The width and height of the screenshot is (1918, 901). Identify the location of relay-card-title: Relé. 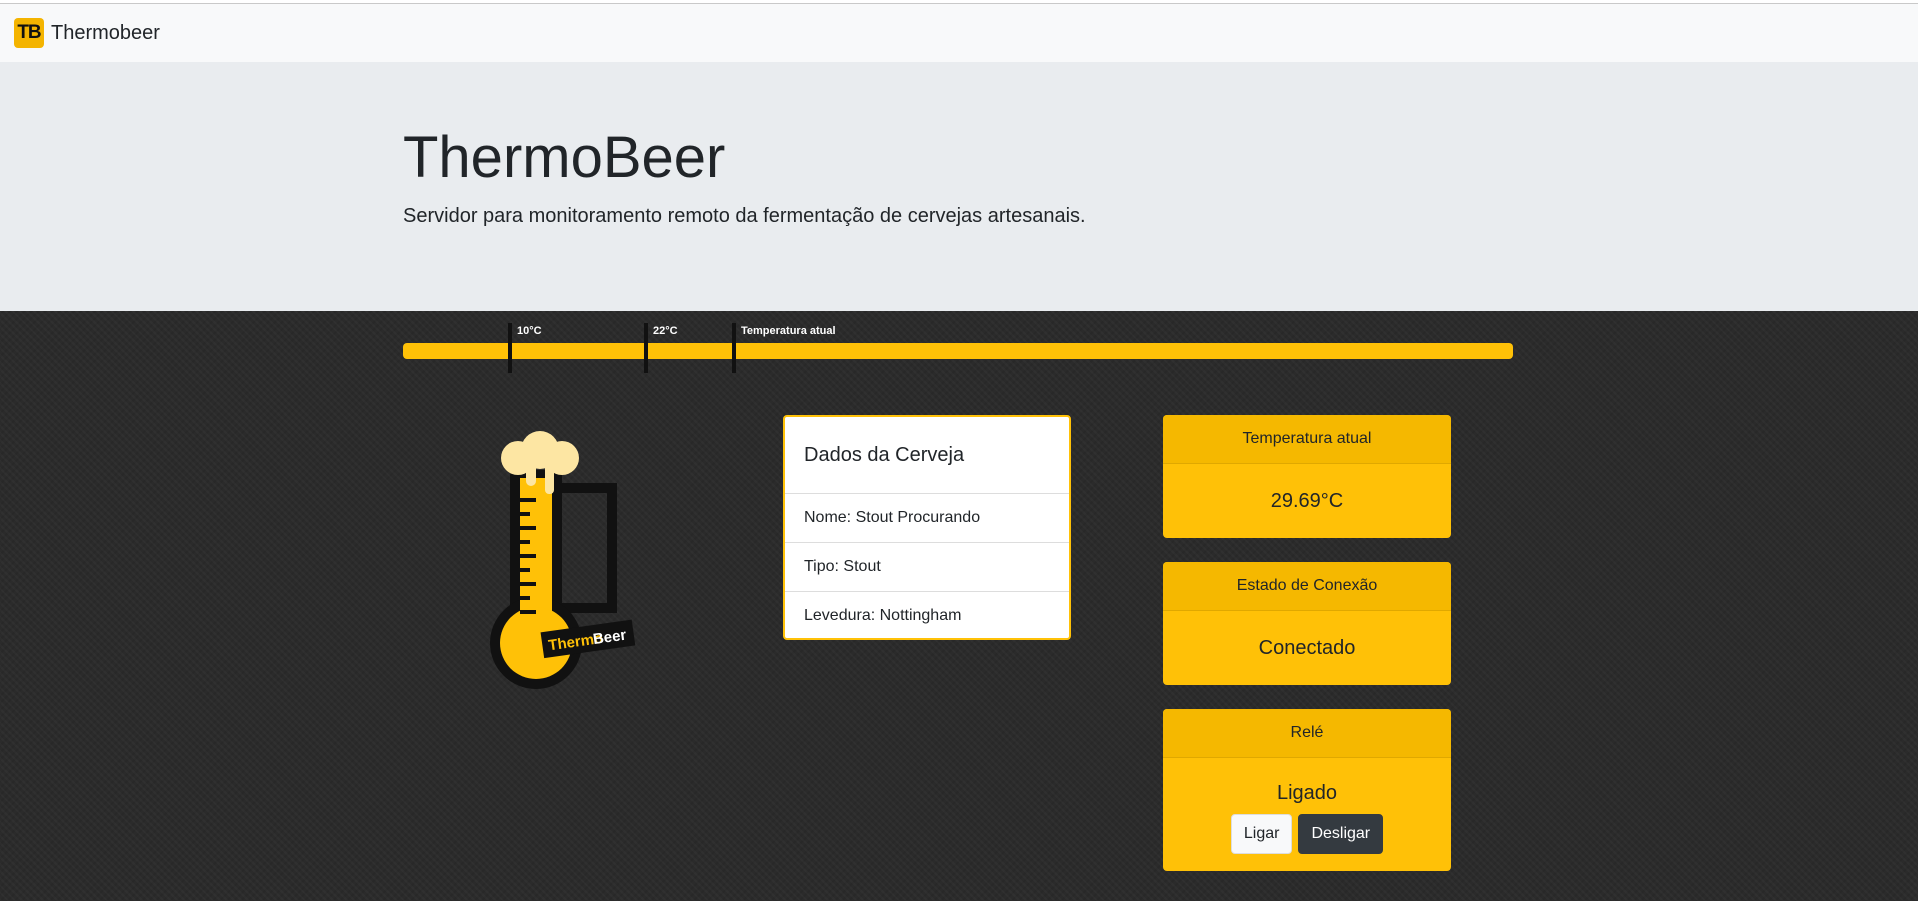
(1307, 733).